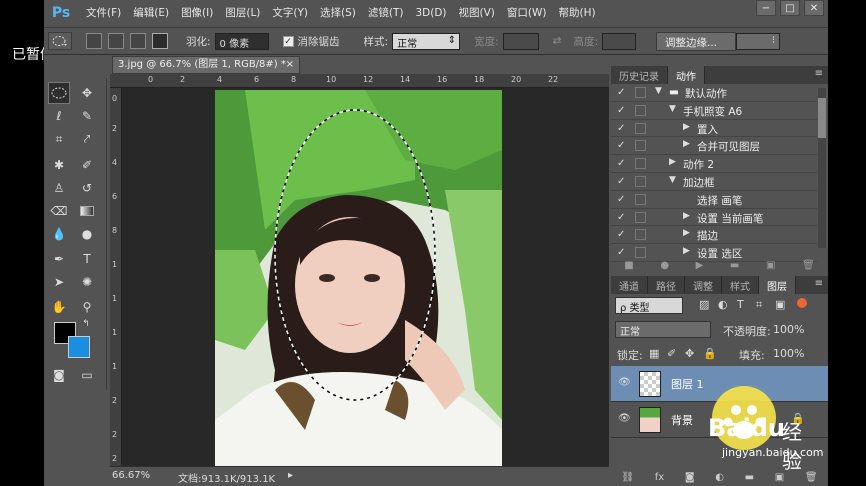 The height and width of the screenshot is (486, 866). I want to click on action-row: ✓ ▶ 描边, so click(714, 235).